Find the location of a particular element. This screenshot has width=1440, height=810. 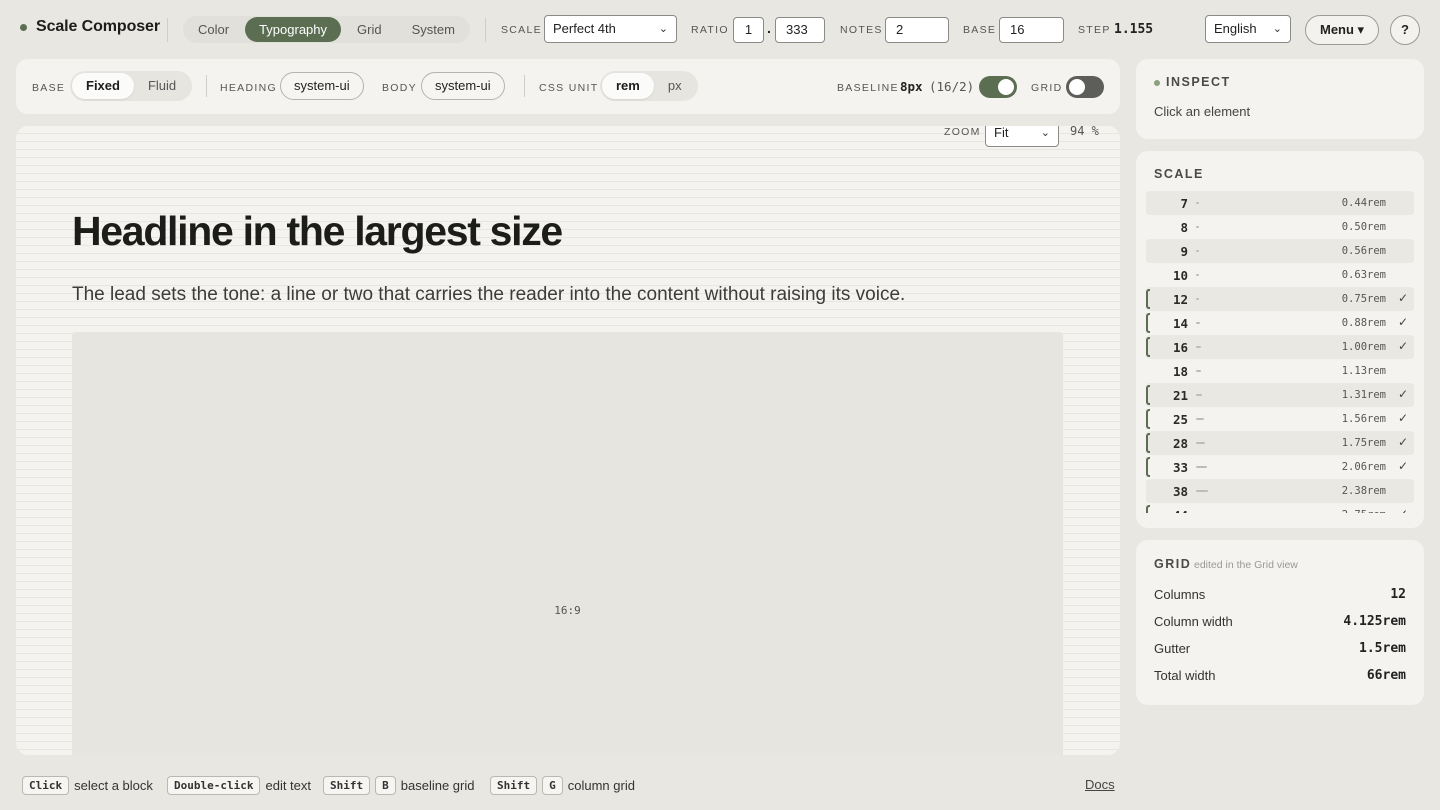

shortcut-hint: Double-click edit text is located at coordinates (239, 785).